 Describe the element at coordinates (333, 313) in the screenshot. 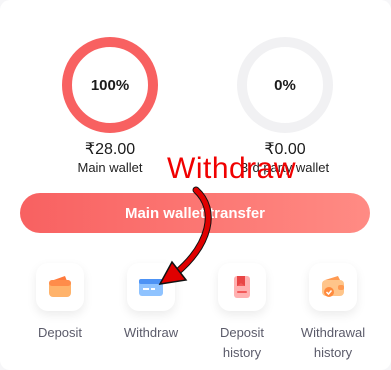

I see `withdrawal-history-button: Withdrawal history` at that location.